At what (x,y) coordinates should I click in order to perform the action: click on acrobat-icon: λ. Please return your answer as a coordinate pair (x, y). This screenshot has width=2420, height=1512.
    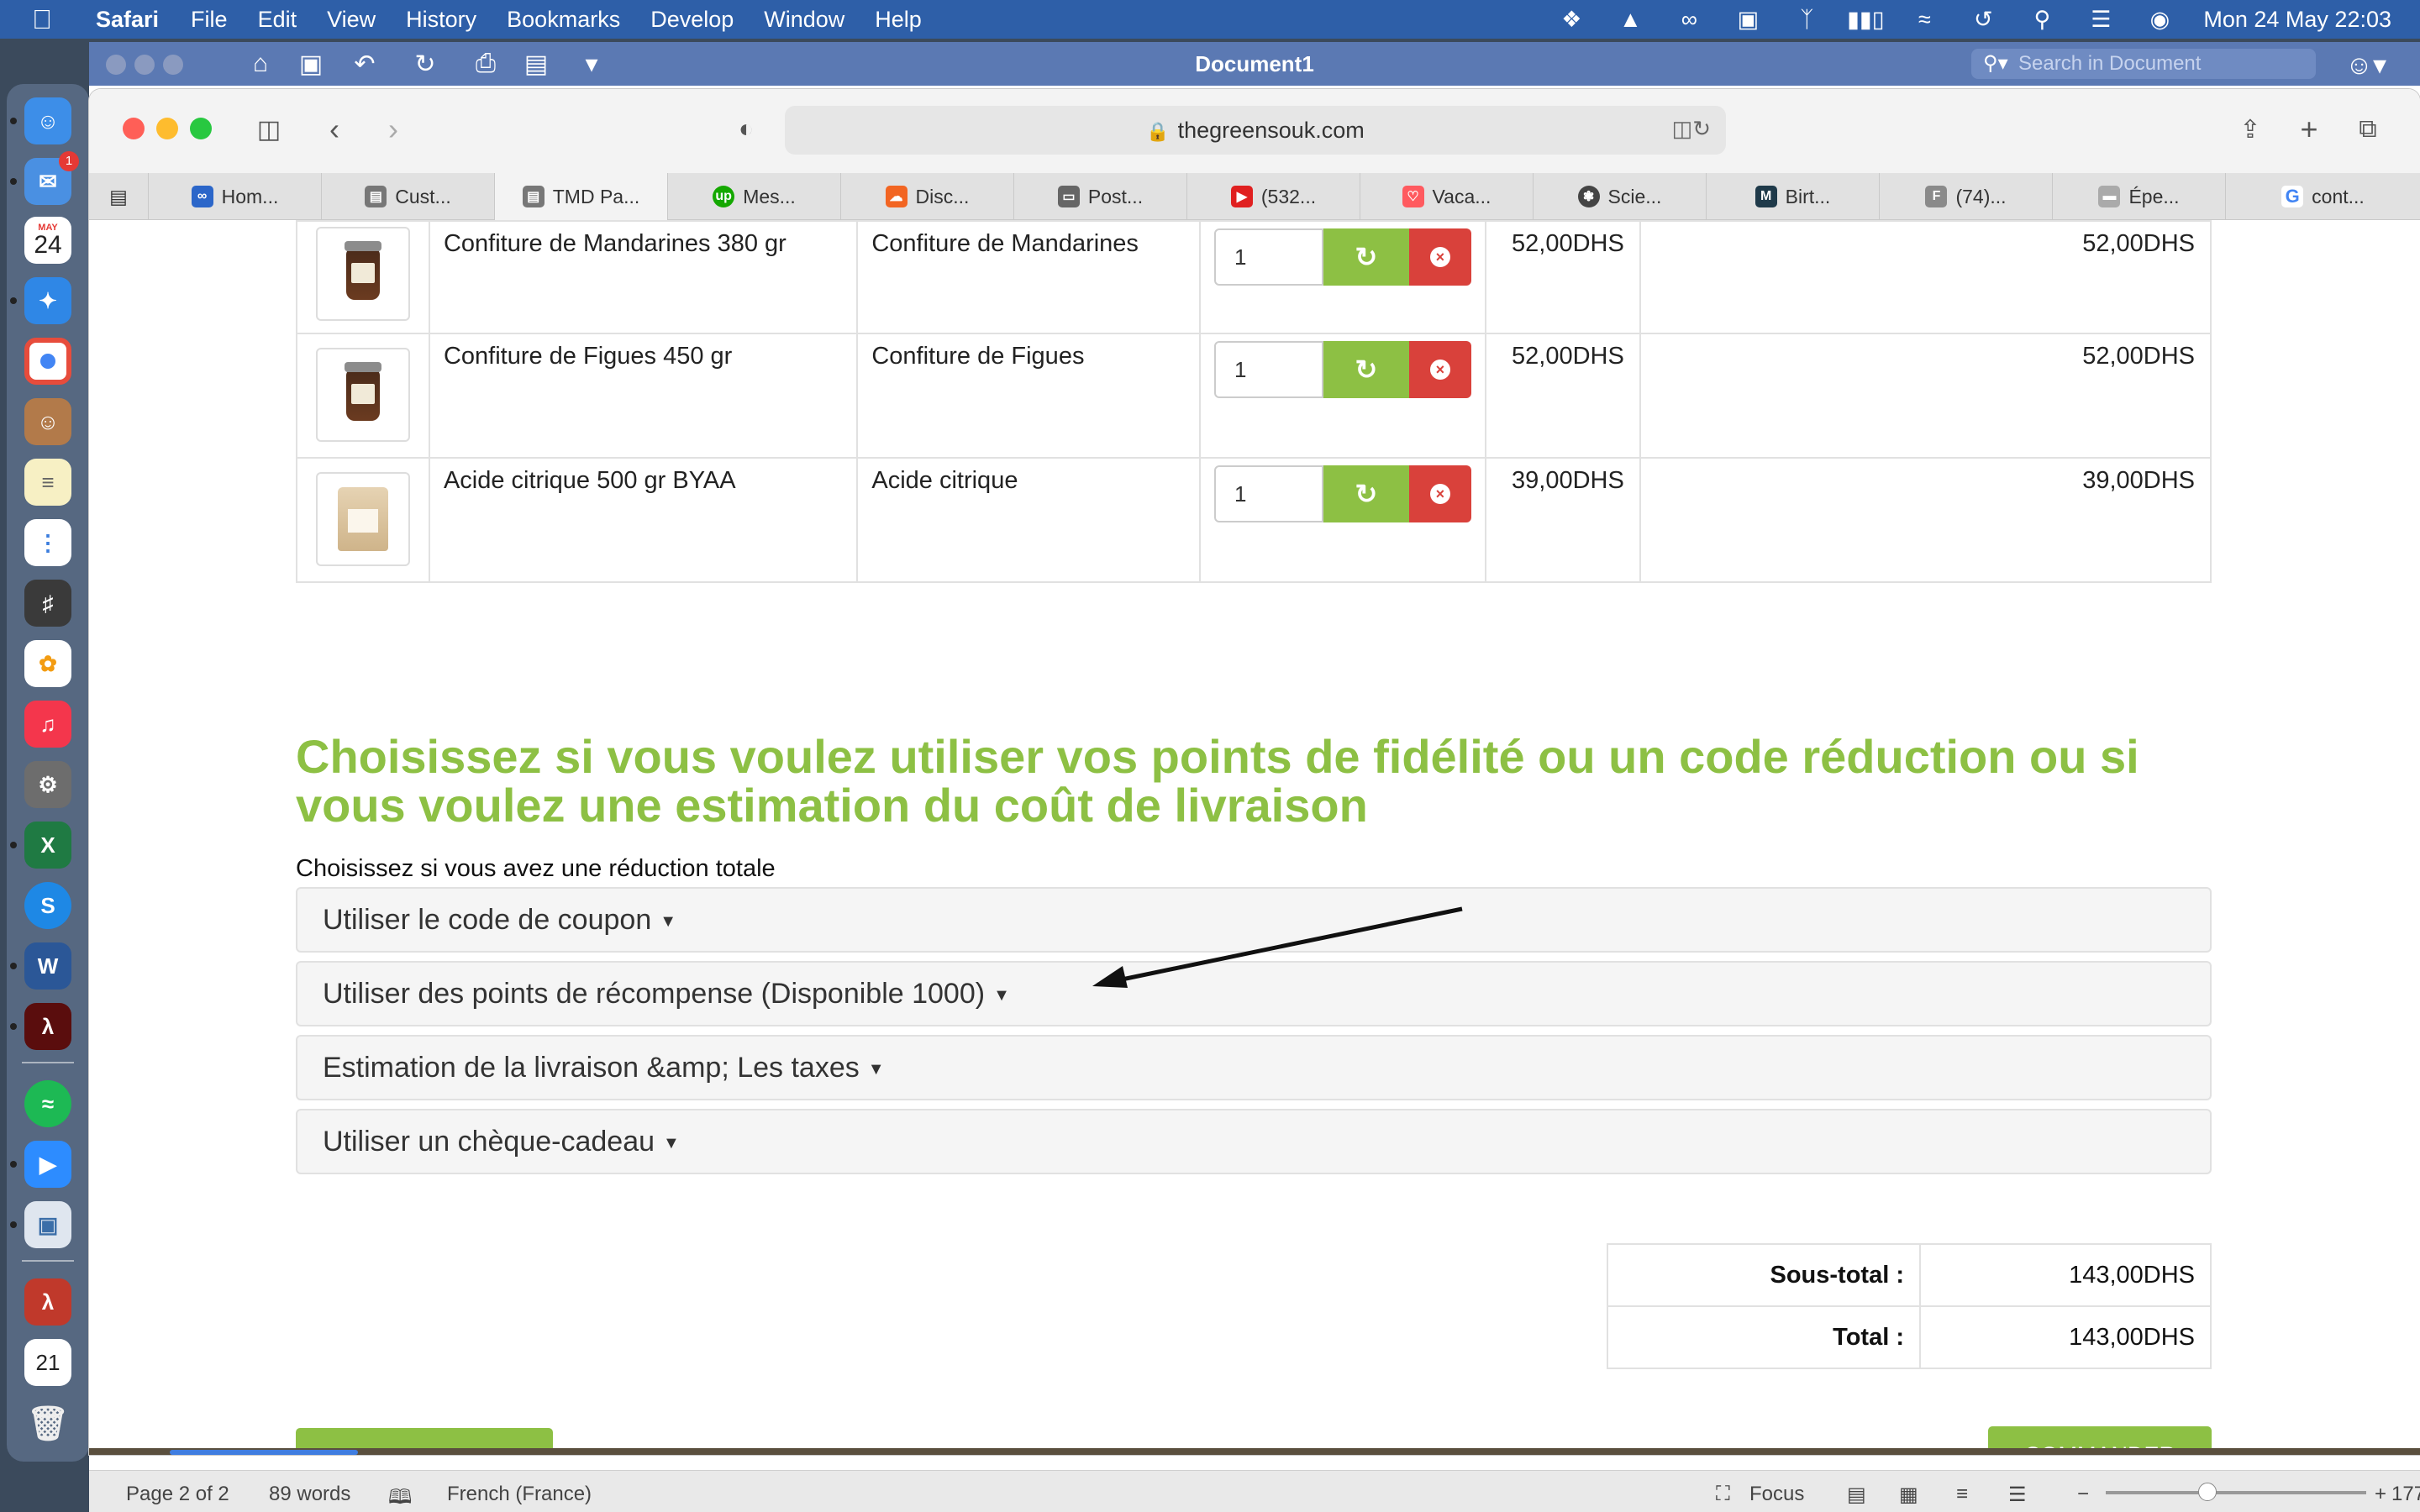
    Looking at the image, I should click on (47, 1026).